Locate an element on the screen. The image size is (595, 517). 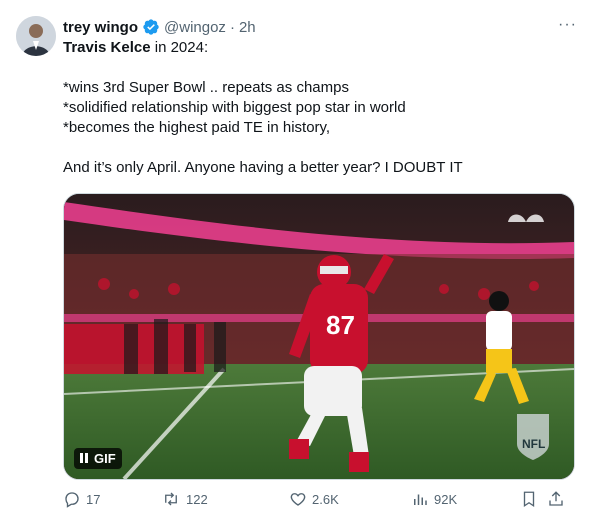
tweet-actions: 17 122 2.6K 92K is located at coordinates (318, 499).